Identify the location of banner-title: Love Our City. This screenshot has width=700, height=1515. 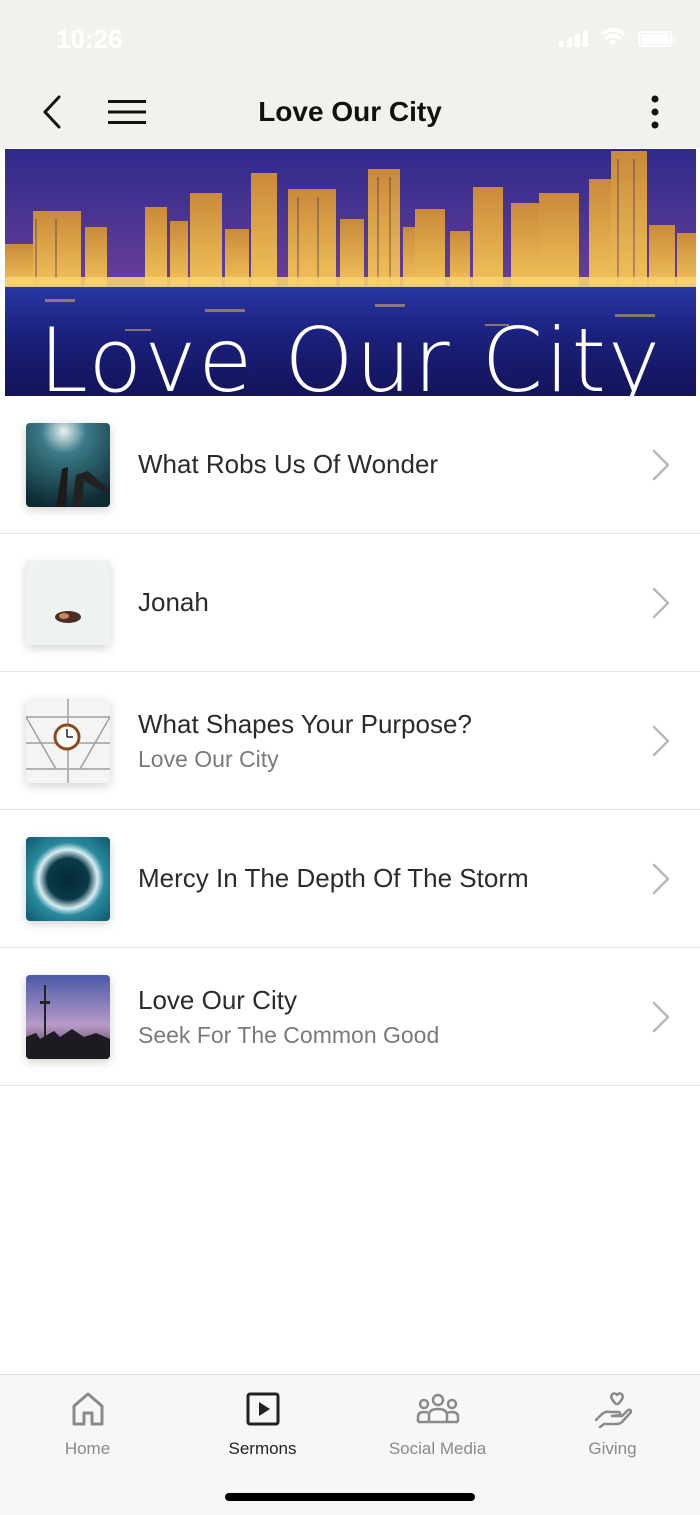
(350, 352).